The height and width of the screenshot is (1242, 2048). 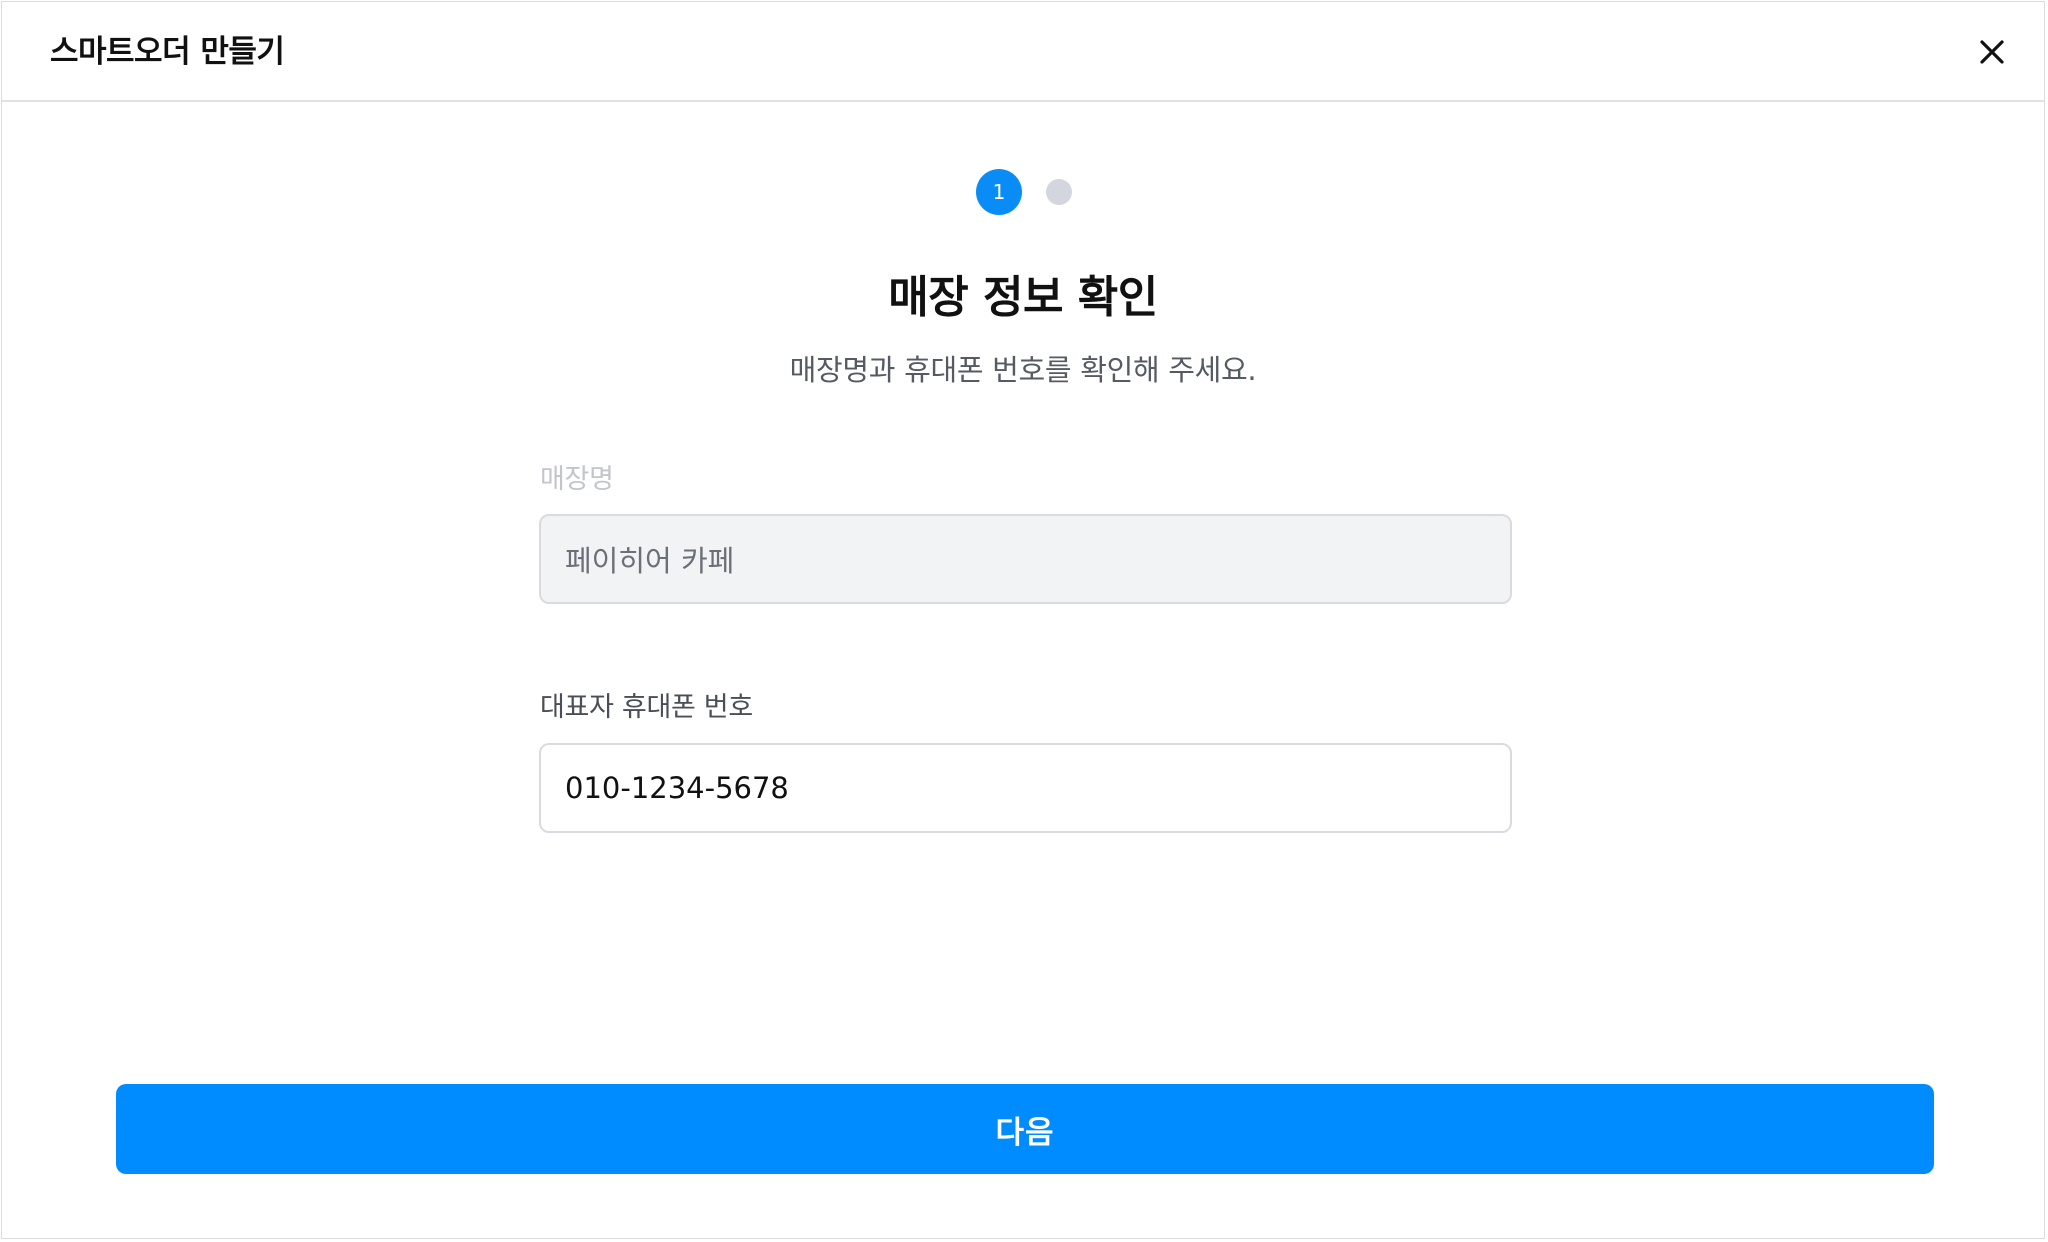 I want to click on dialog-title: 스마트오더 만들기, so click(x=167, y=52).